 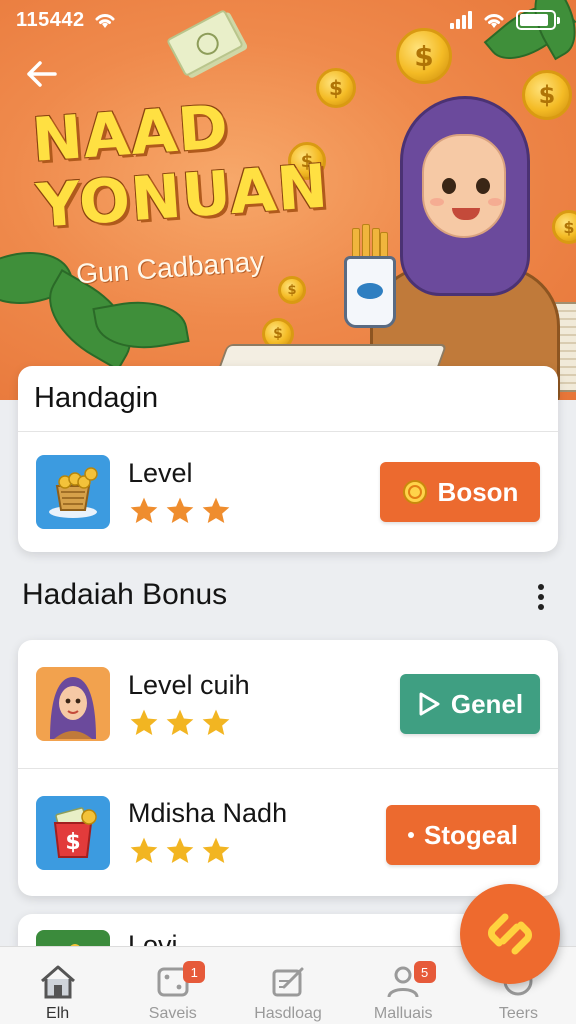 I want to click on play-icon, so click(x=429, y=704).